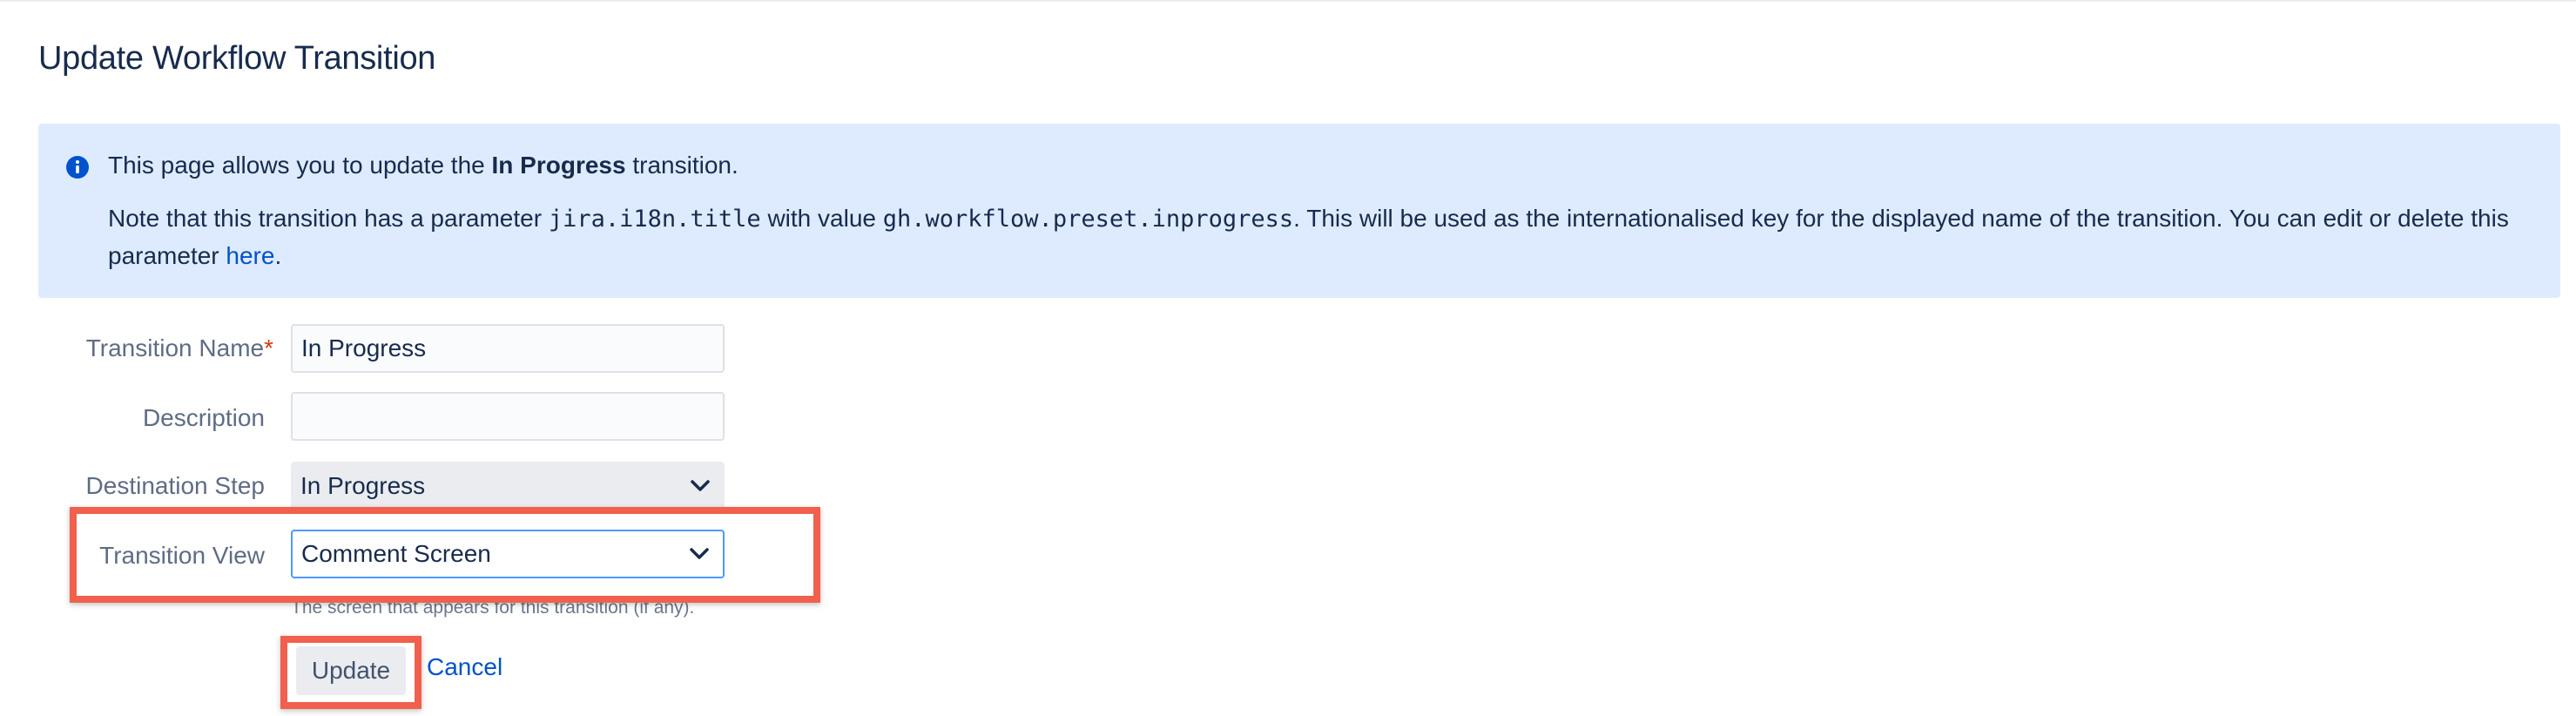 The image size is (2576, 716). What do you see at coordinates (1288, 1) in the screenshot?
I see `top-border` at bounding box center [1288, 1].